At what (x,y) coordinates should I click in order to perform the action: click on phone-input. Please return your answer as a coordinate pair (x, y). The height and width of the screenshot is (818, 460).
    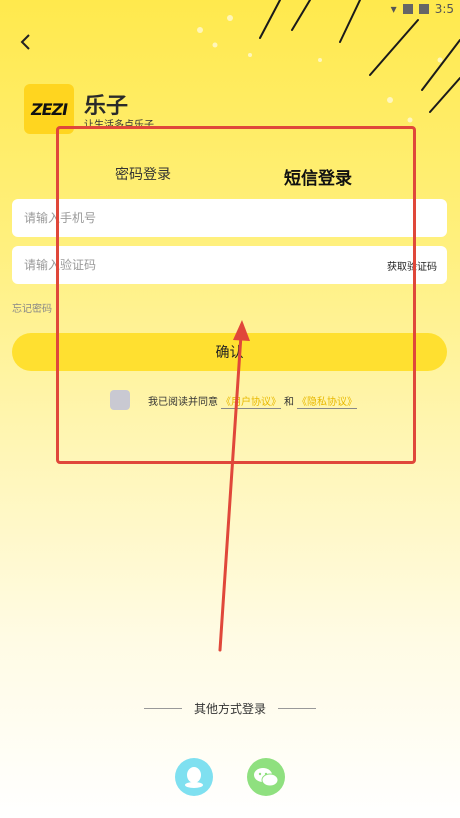
    Looking at the image, I should click on (229, 218).